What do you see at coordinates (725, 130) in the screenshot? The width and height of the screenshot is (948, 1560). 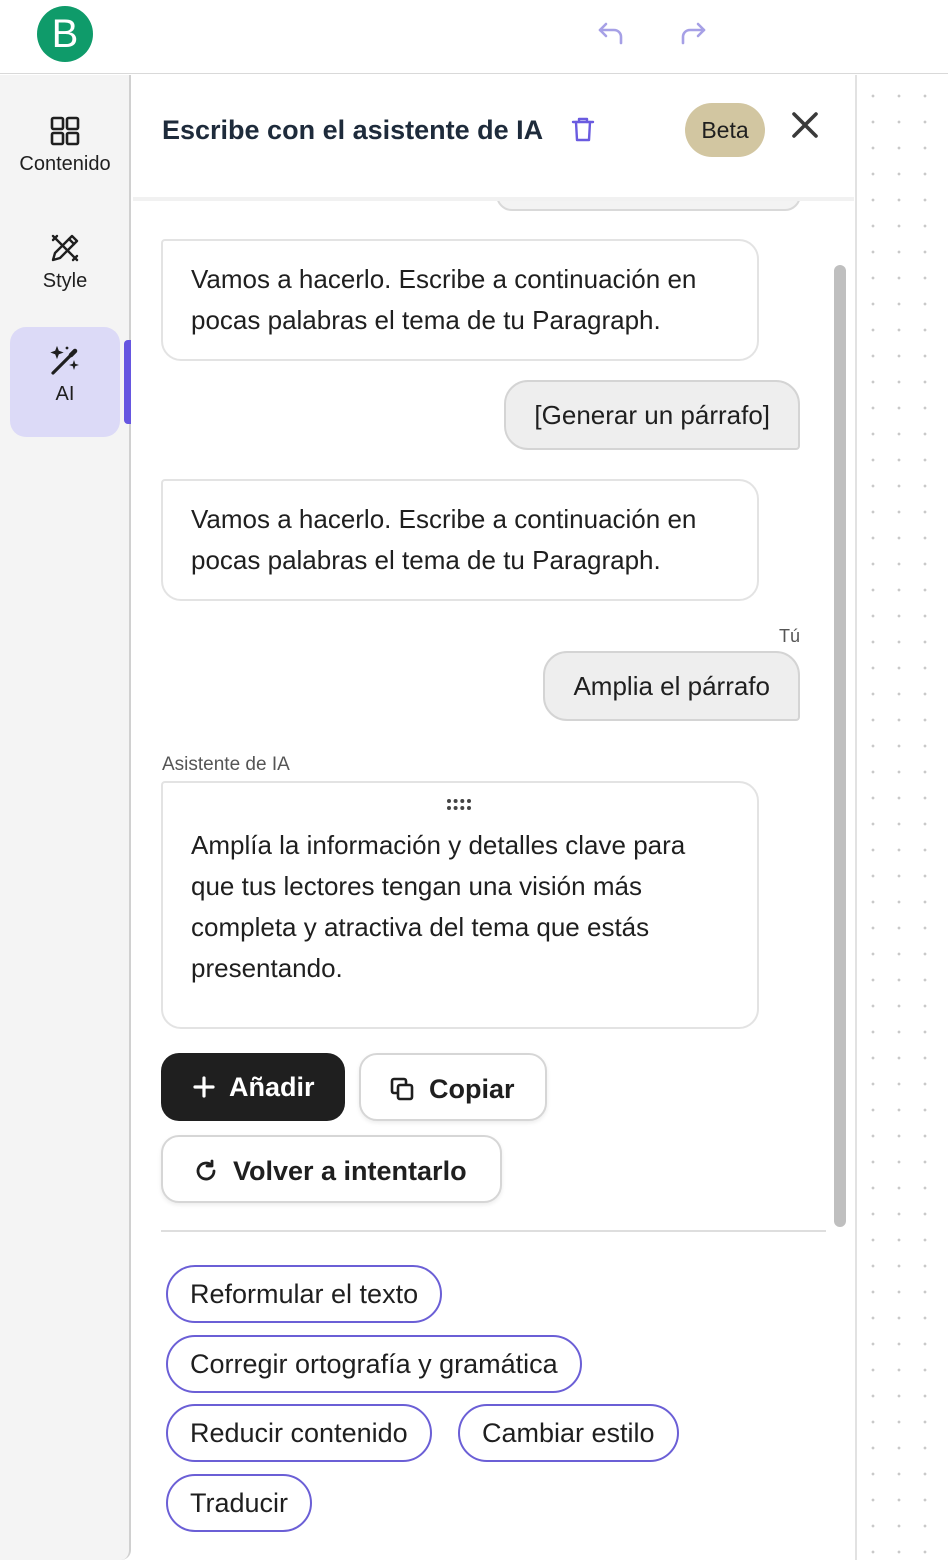 I see `beta-badge: Beta` at bounding box center [725, 130].